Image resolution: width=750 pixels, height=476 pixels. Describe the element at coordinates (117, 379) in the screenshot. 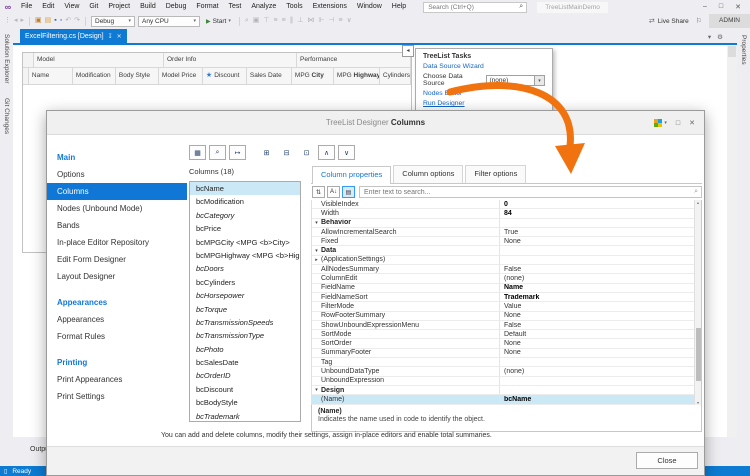

I see `nav-item: Print Appearances` at that location.